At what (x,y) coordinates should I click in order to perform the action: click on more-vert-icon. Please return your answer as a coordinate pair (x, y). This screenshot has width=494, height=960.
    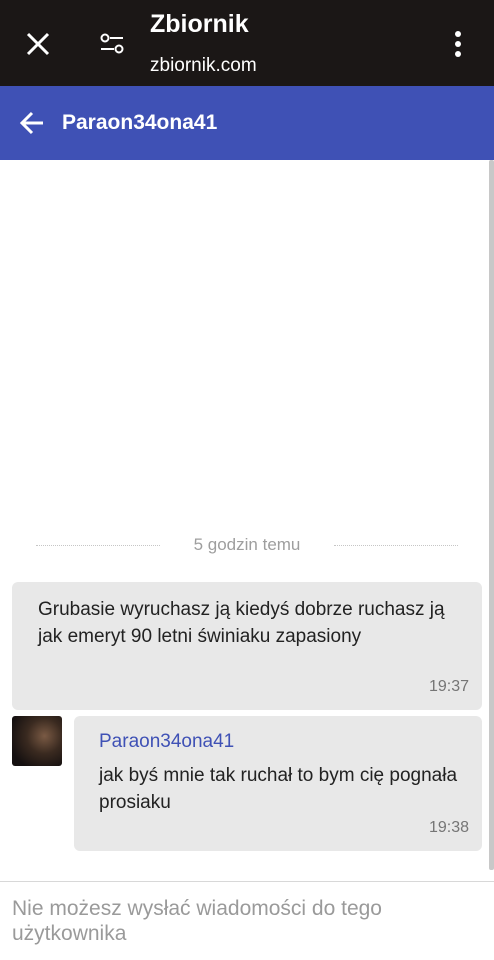
    Looking at the image, I should click on (458, 44).